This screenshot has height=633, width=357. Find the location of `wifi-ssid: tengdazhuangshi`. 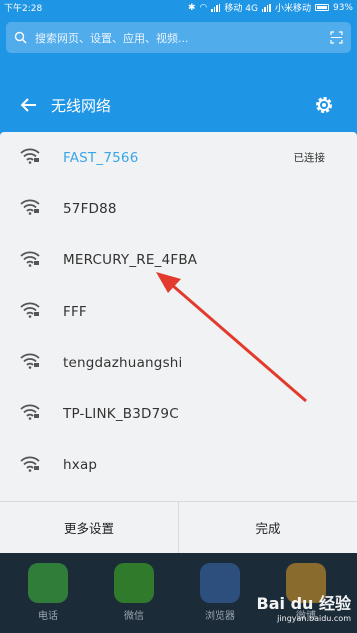

wifi-ssid: tengdazhuangshi is located at coordinates (123, 362).